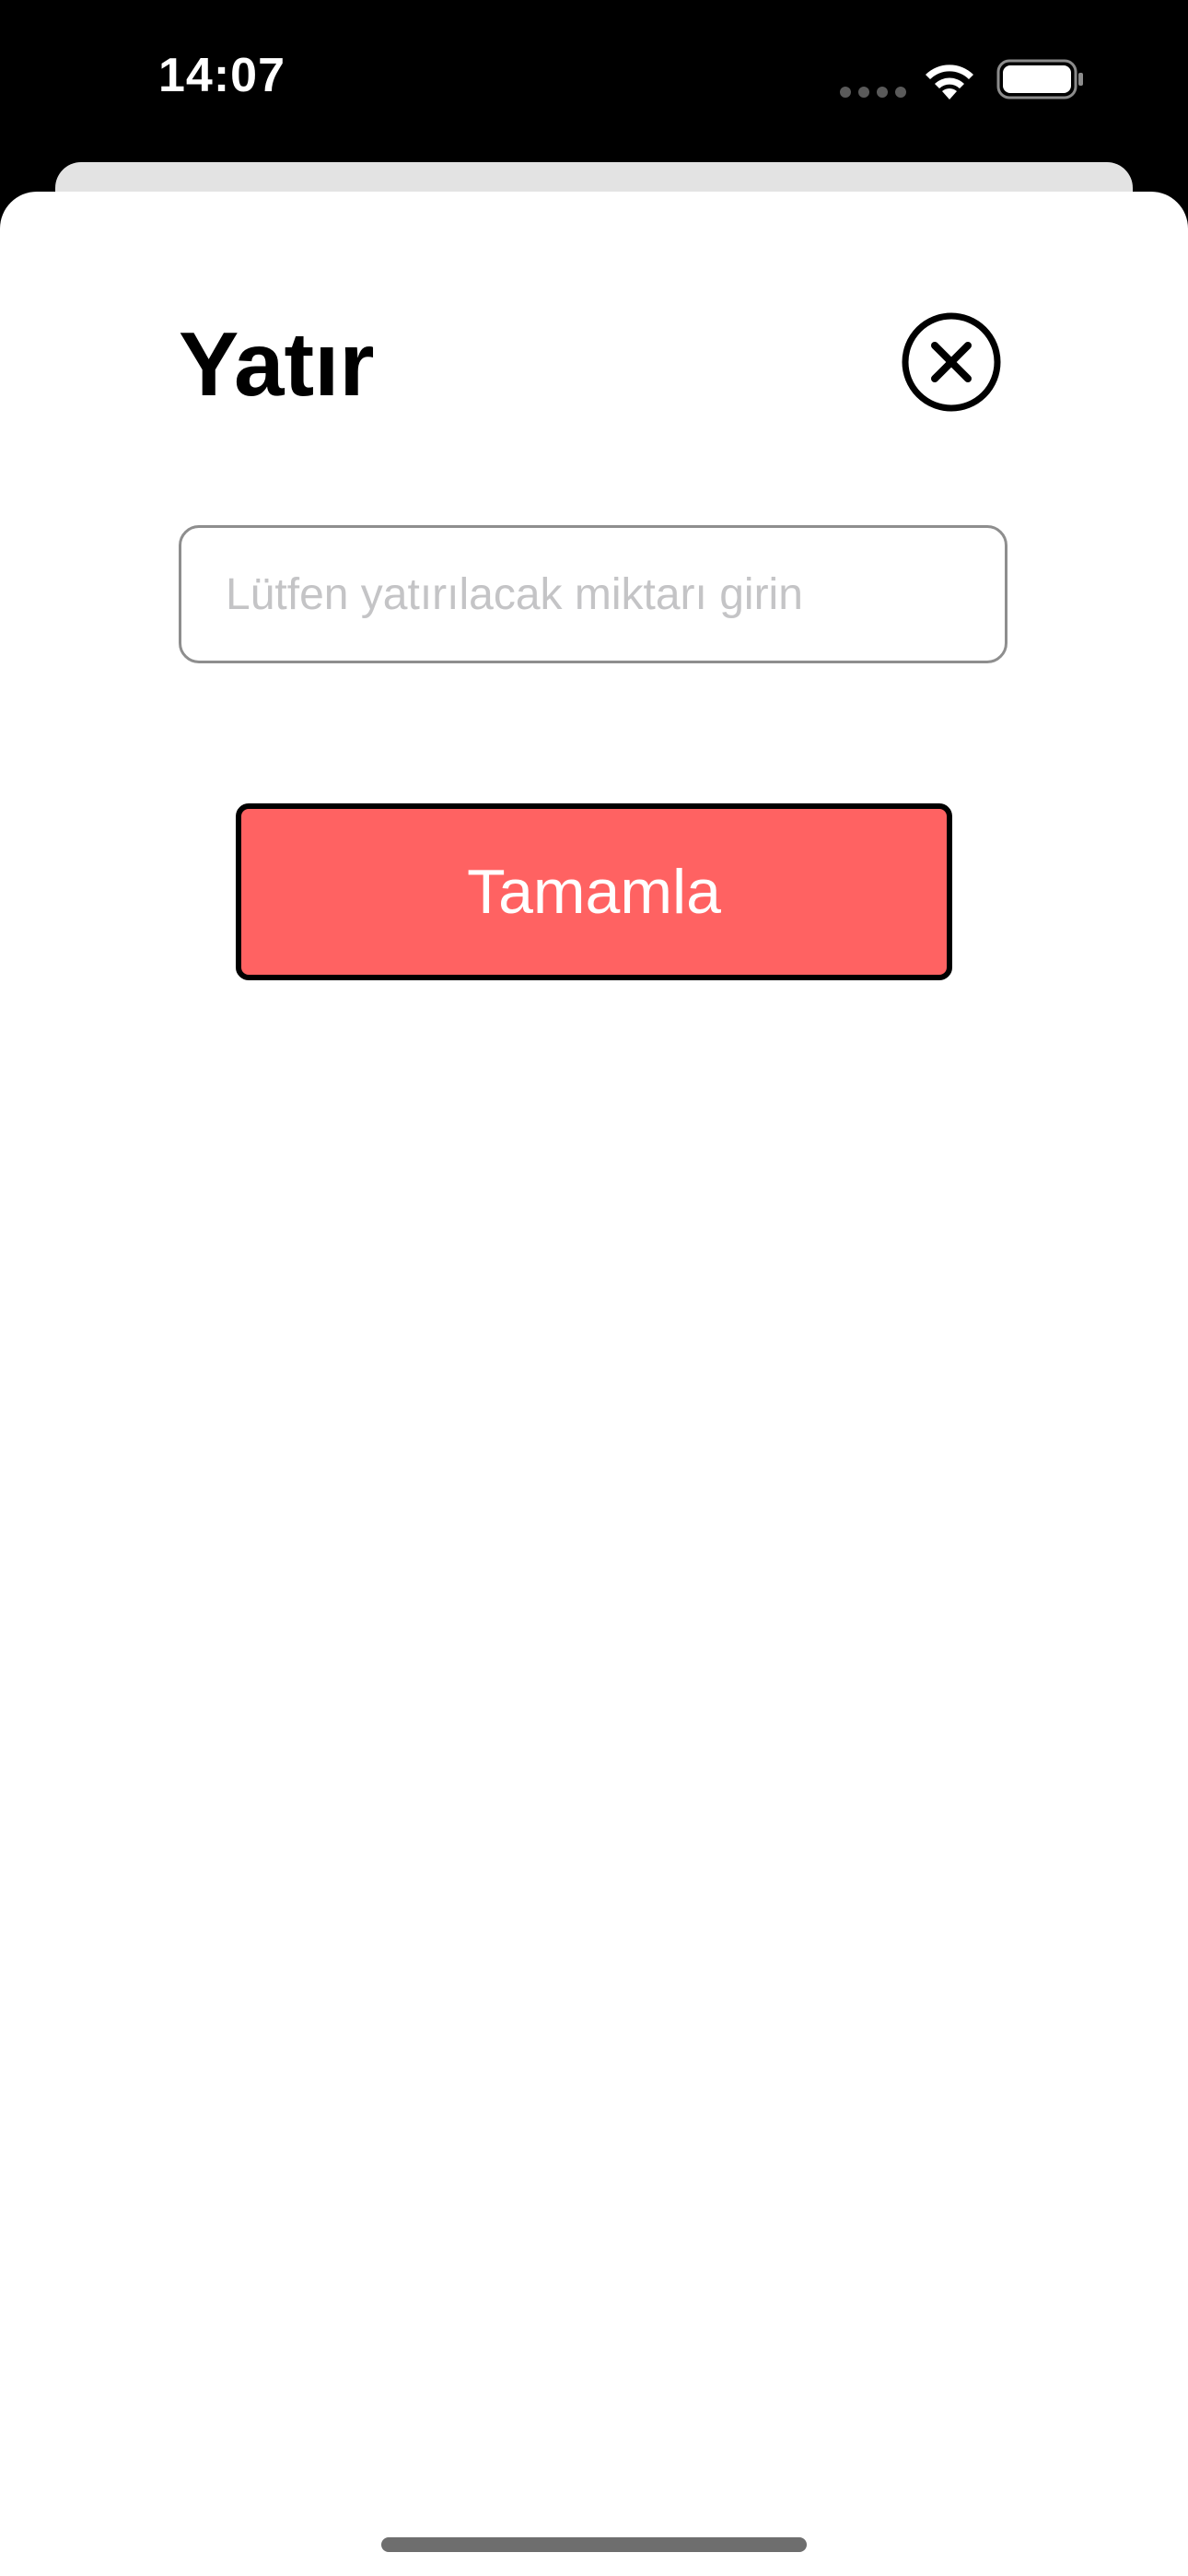 The height and width of the screenshot is (2576, 1188). What do you see at coordinates (1039, 79) in the screenshot?
I see `battery-icon` at bounding box center [1039, 79].